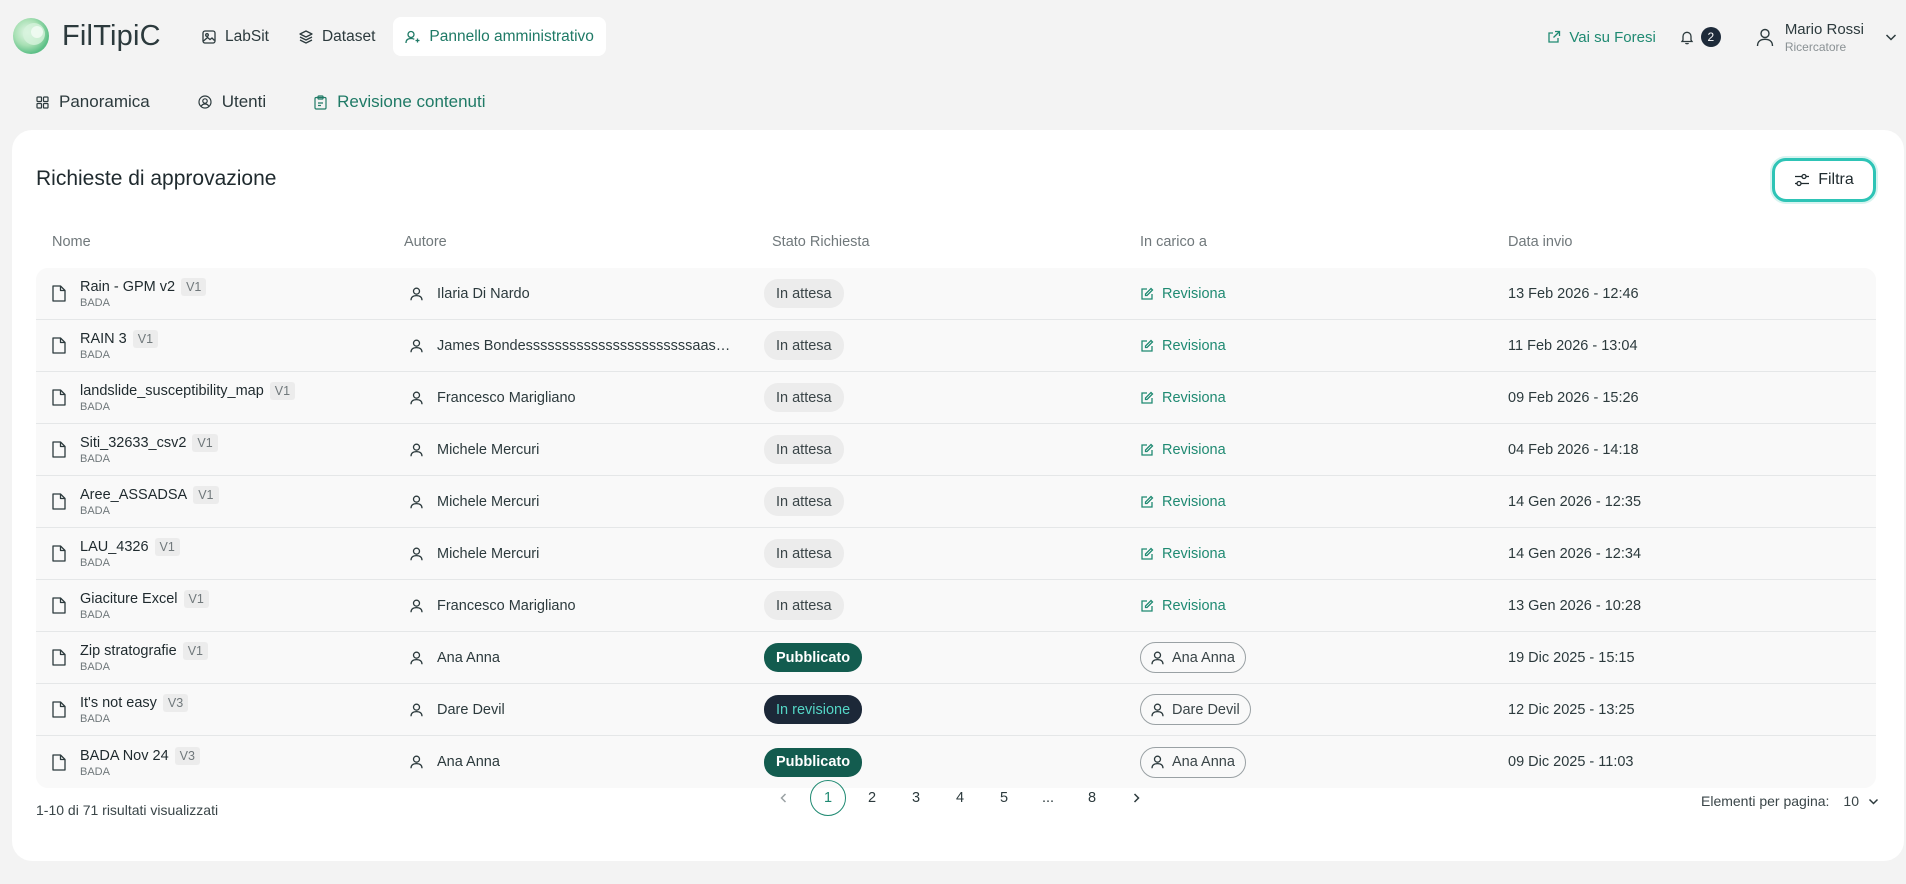 The height and width of the screenshot is (884, 1906). I want to click on tab-panoramica: Panoramica, so click(93, 102).